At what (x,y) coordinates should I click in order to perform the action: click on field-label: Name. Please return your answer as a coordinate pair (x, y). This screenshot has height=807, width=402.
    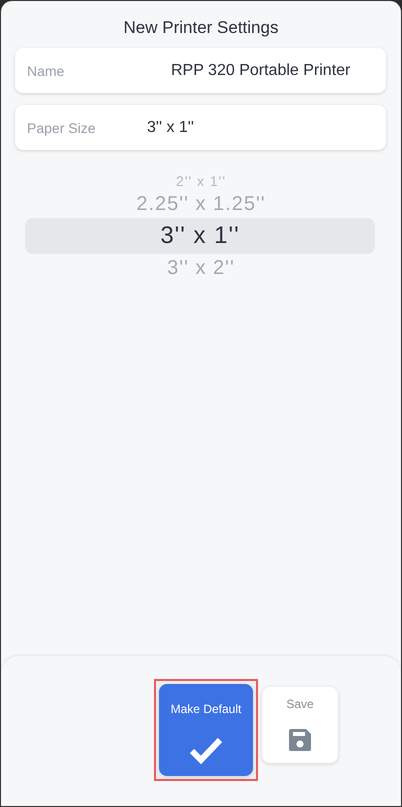
    Looking at the image, I should click on (46, 70).